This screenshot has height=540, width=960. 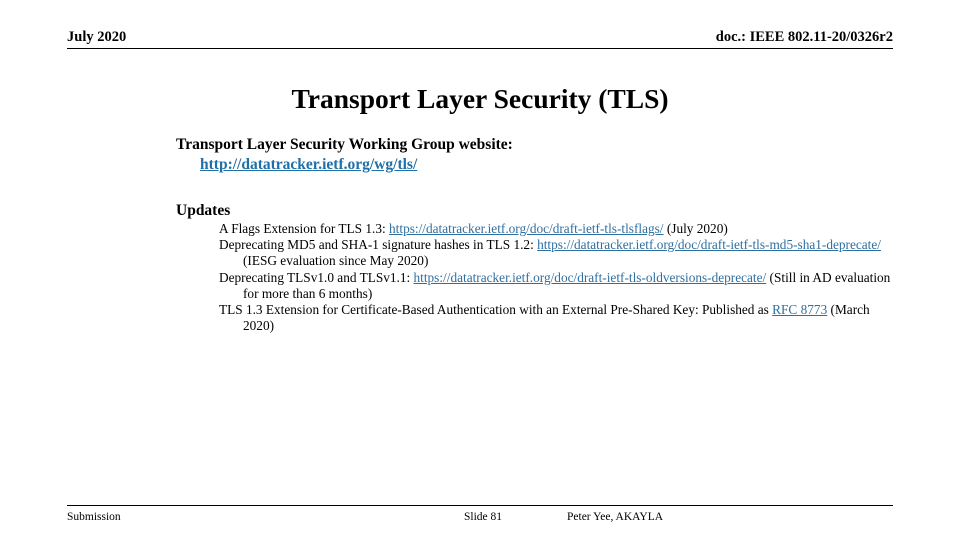 What do you see at coordinates (548, 165) in the screenshot?
I see `wg-website-link-line: http://datatracker.ietf.org/wg/tls/` at bounding box center [548, 165].